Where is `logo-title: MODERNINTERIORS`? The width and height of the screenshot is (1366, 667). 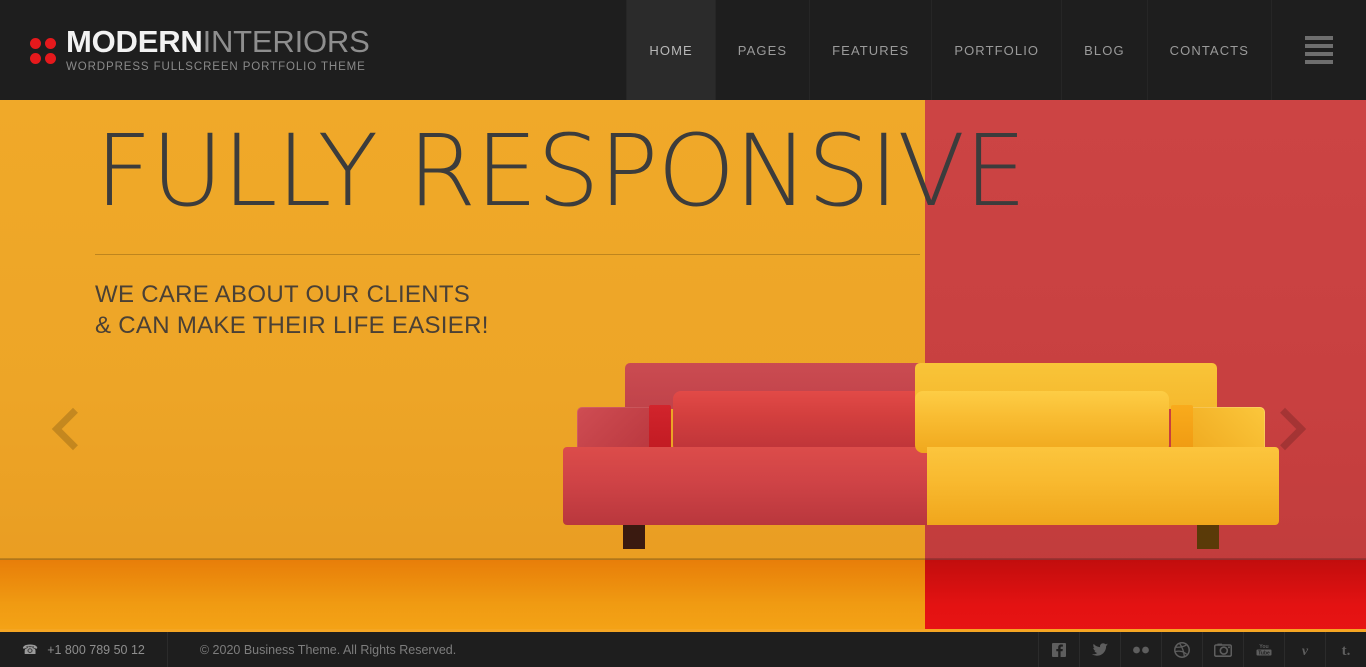 logo-title: MODERNINTERIORS is located at coordinates (218, 41).